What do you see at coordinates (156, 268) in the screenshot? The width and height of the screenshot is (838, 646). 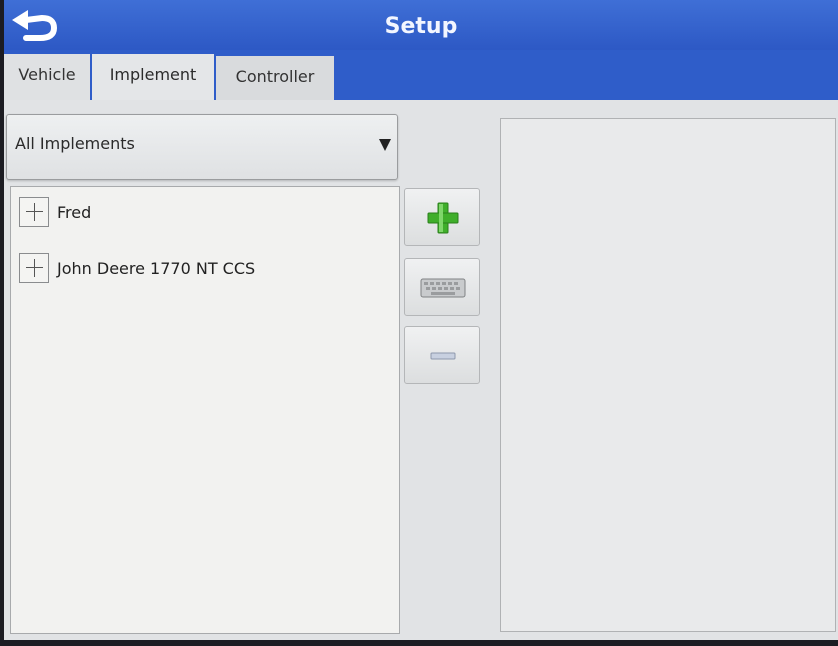 I see `list-item-label: John Deere 1770 NT CCS` at bounding box center [156, 268].